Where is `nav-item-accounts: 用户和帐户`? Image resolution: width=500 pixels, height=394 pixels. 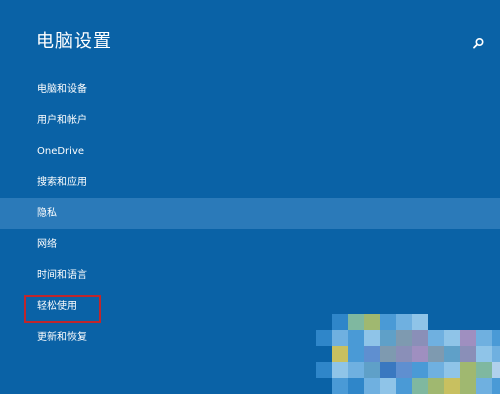 nav-item-accounts: 用户和帐户 is located at coordinates (250, 120).